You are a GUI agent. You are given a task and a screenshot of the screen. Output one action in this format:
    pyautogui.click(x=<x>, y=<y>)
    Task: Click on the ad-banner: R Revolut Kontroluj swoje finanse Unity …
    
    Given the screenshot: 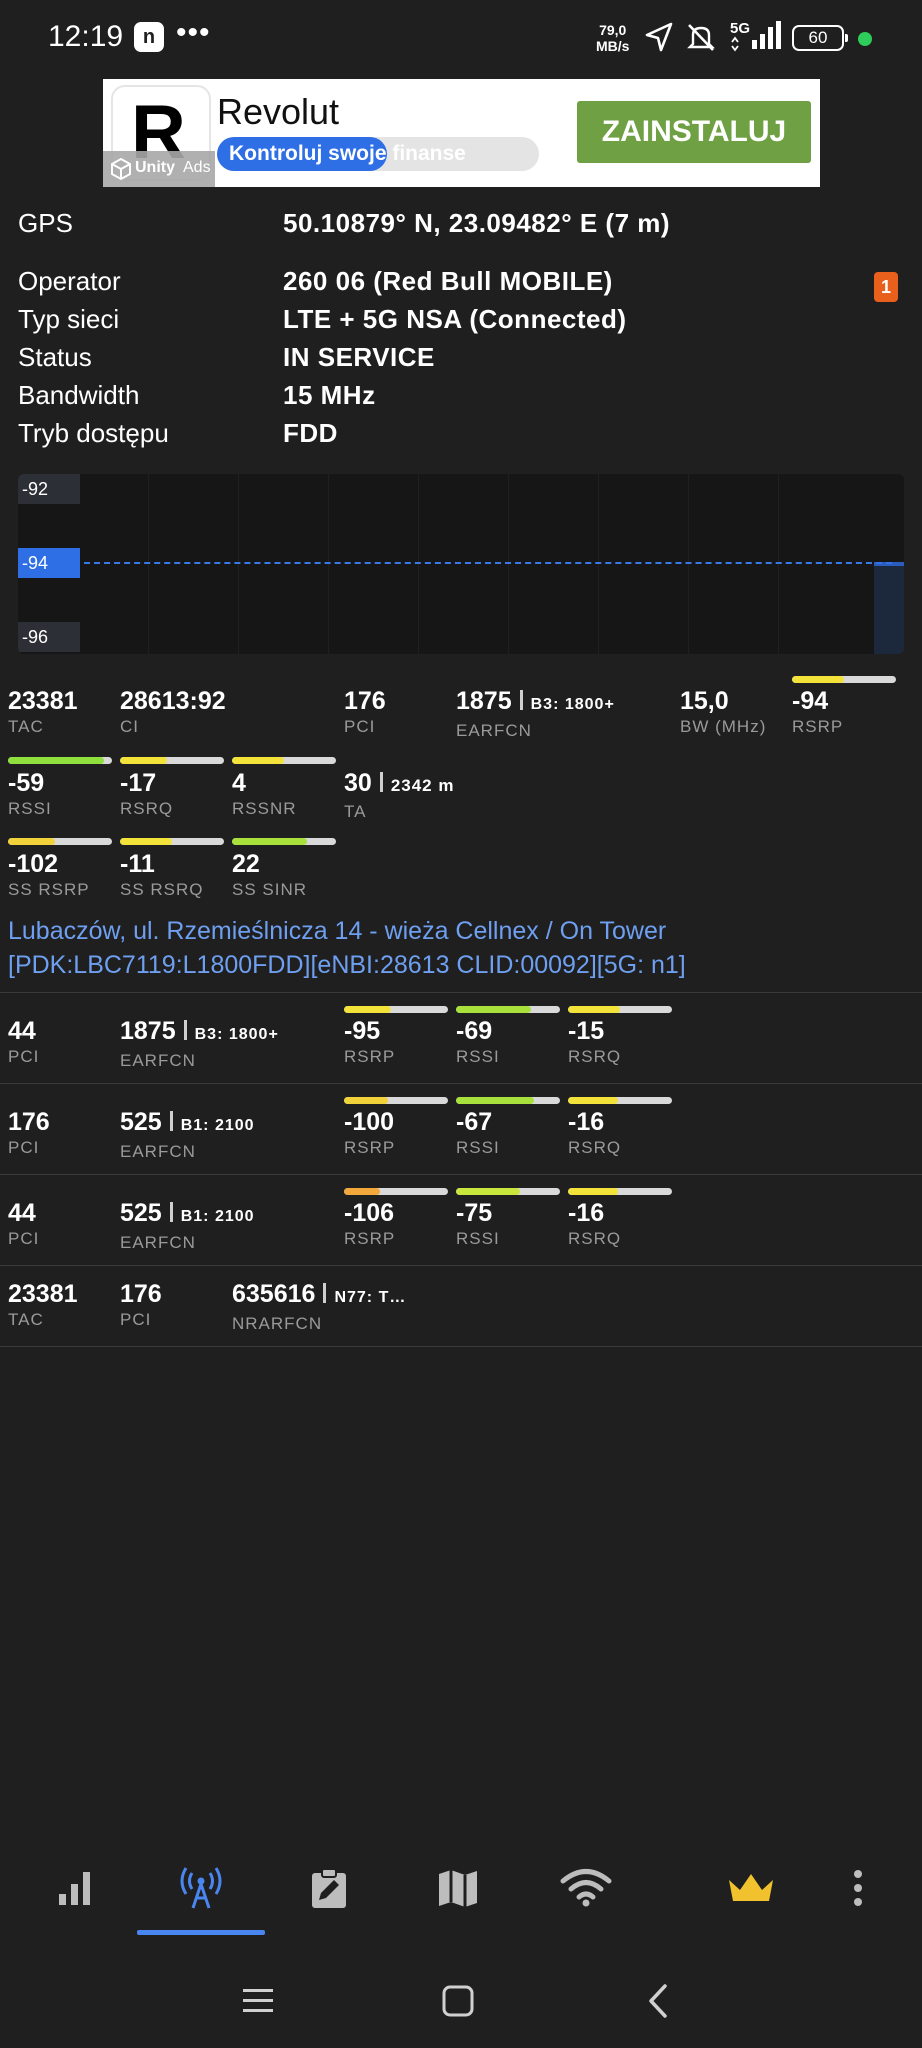 What is the action you would take?
    pyautogui.click(x=461, y=133)
    